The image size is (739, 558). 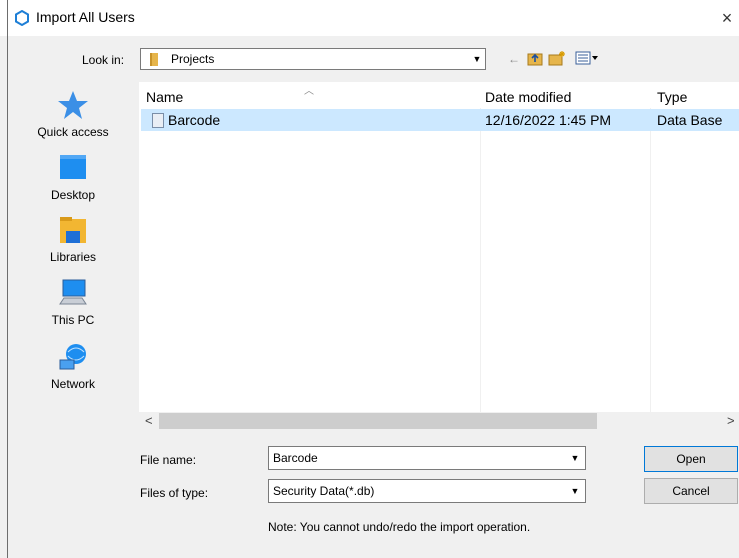 What do you see at coordinates (149, 420) in the screenshot?
I see `scroll-left-icon: <` at bounding box center [149, 420].